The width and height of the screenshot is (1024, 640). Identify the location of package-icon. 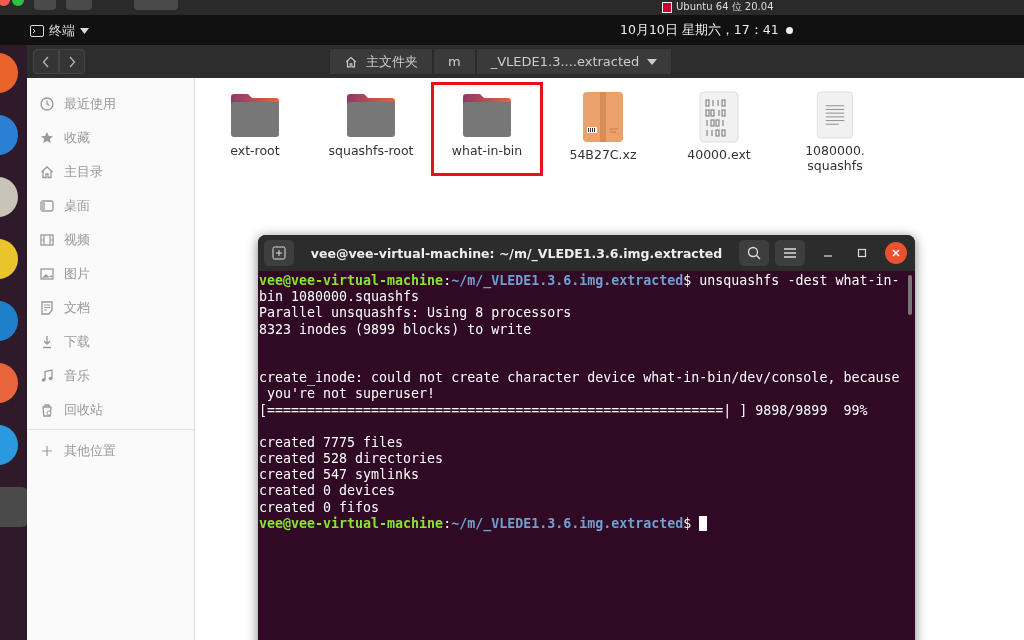
(603, 117).